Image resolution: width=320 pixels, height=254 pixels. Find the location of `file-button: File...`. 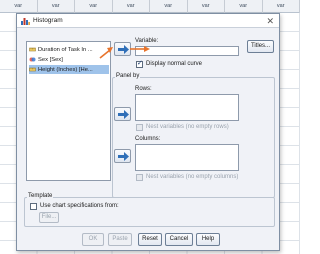

file-button: File... is located at coordinates (49, 217).